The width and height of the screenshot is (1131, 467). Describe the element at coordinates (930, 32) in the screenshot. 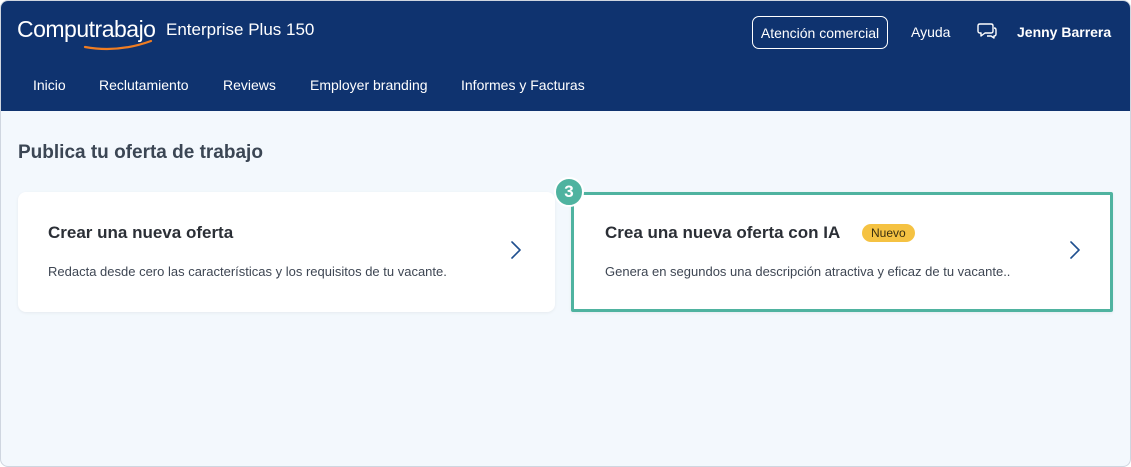

I see `help-link: Ayuda` at that location.